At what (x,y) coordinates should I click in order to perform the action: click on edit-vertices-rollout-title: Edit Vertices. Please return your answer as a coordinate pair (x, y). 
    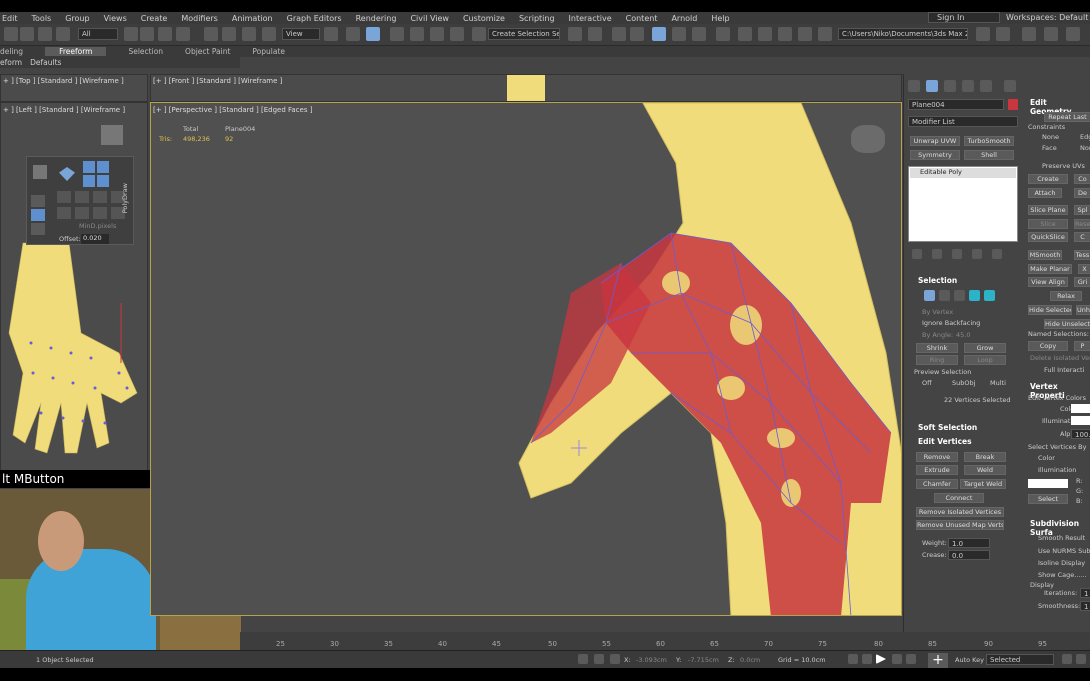
    Looking at the image, I should click on (945, 442).